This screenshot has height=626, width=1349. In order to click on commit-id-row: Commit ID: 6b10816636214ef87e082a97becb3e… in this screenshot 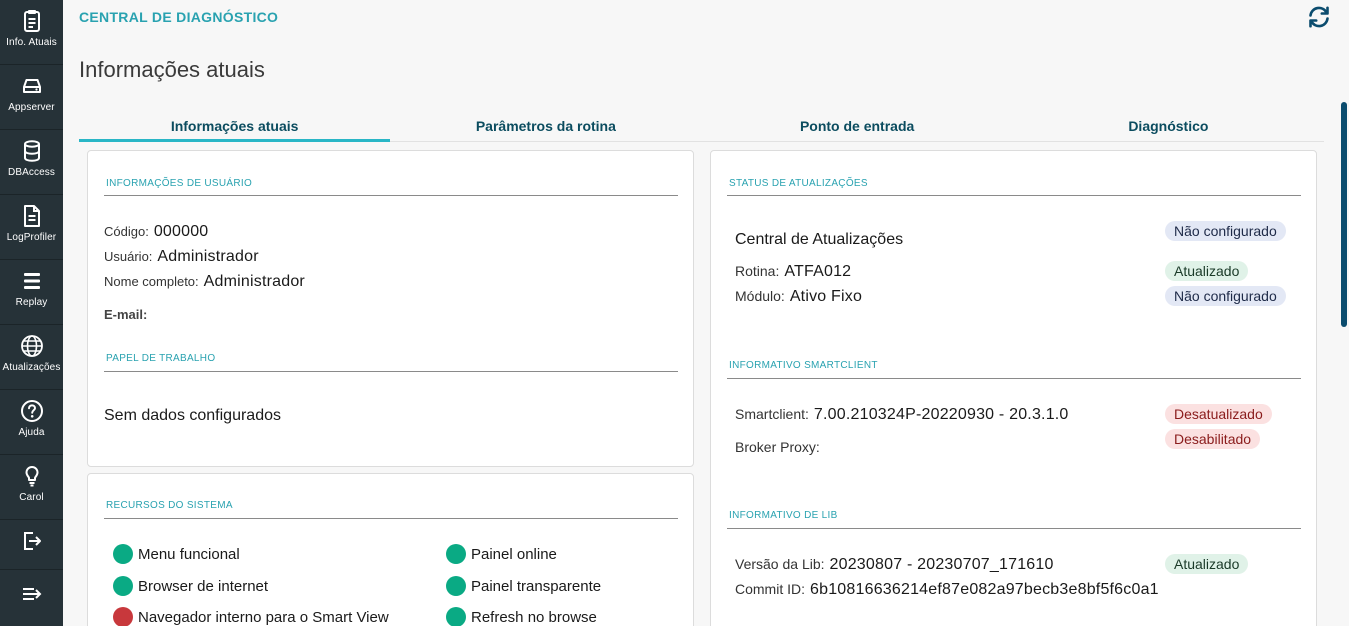, I will do `click(947, 590)`.